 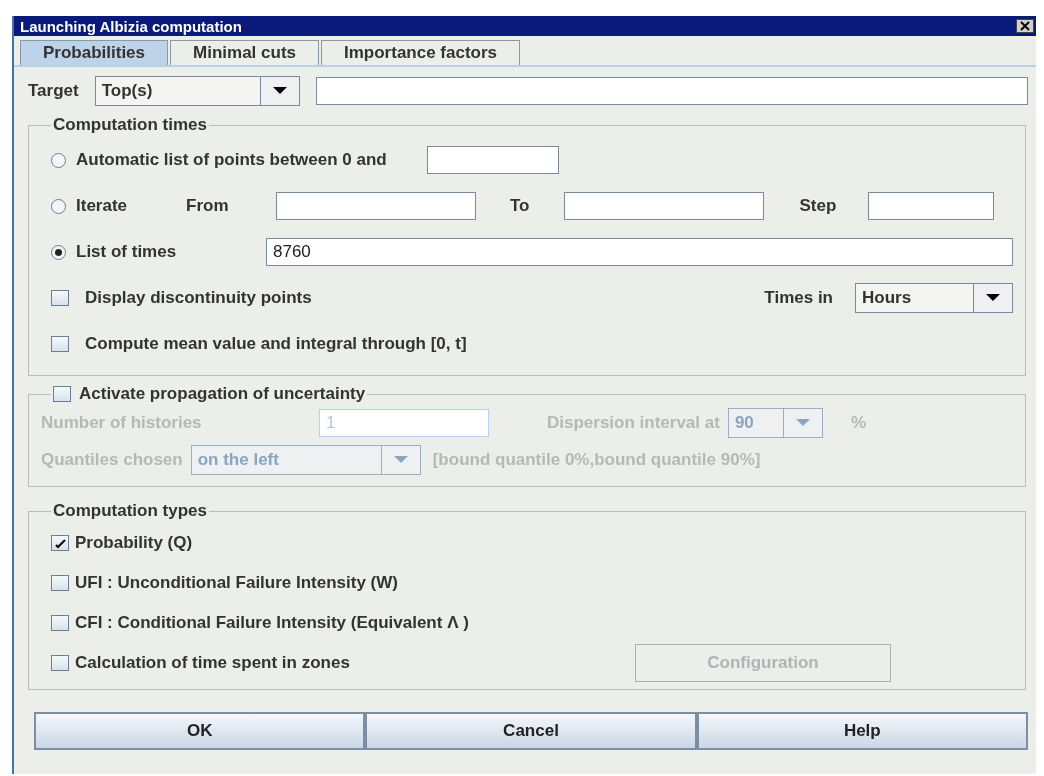 I want to click on to-field, so click(x=663, y=206).